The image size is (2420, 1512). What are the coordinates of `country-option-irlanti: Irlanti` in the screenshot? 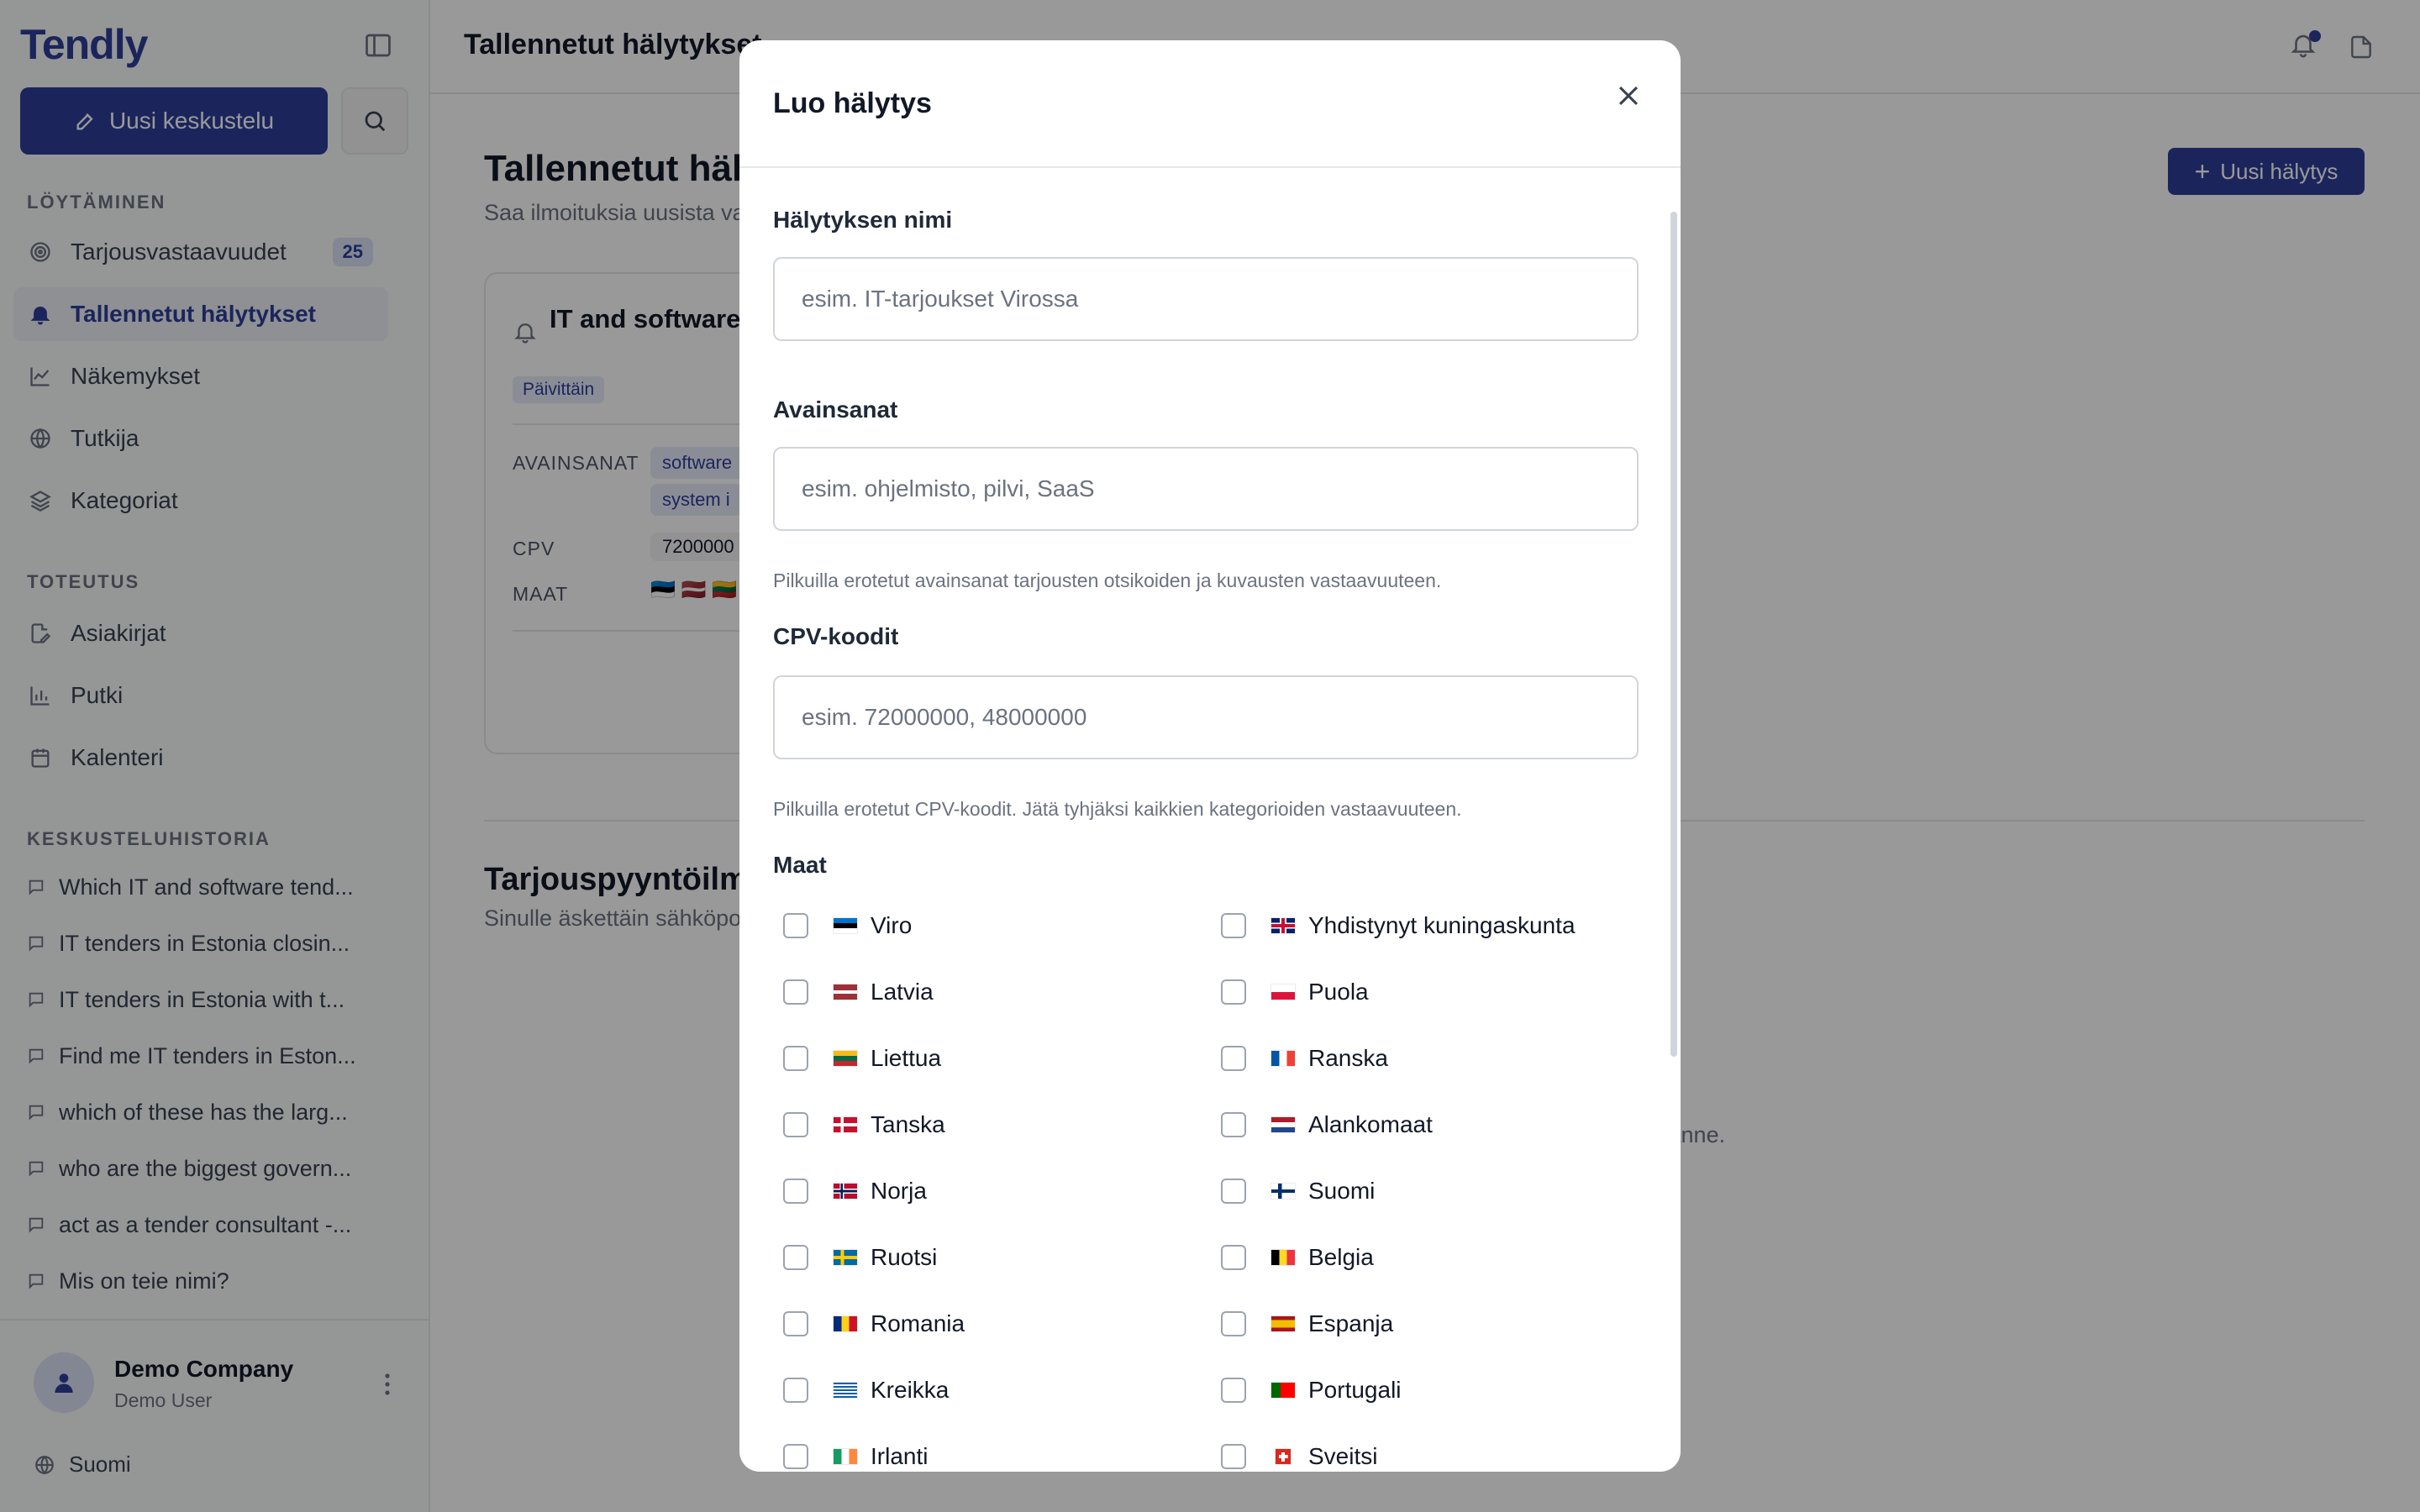 It's located at (855, 1456).